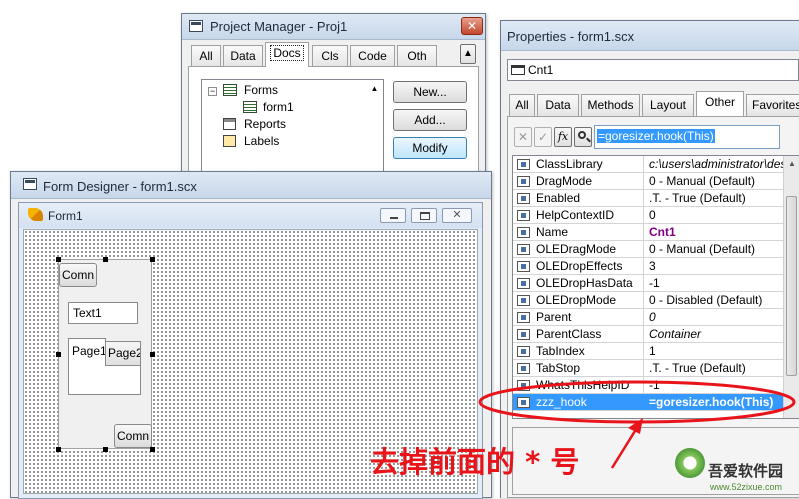  I want to click on property-row: ClassLibrary c:\users\administrator\des, so click(656, 164).